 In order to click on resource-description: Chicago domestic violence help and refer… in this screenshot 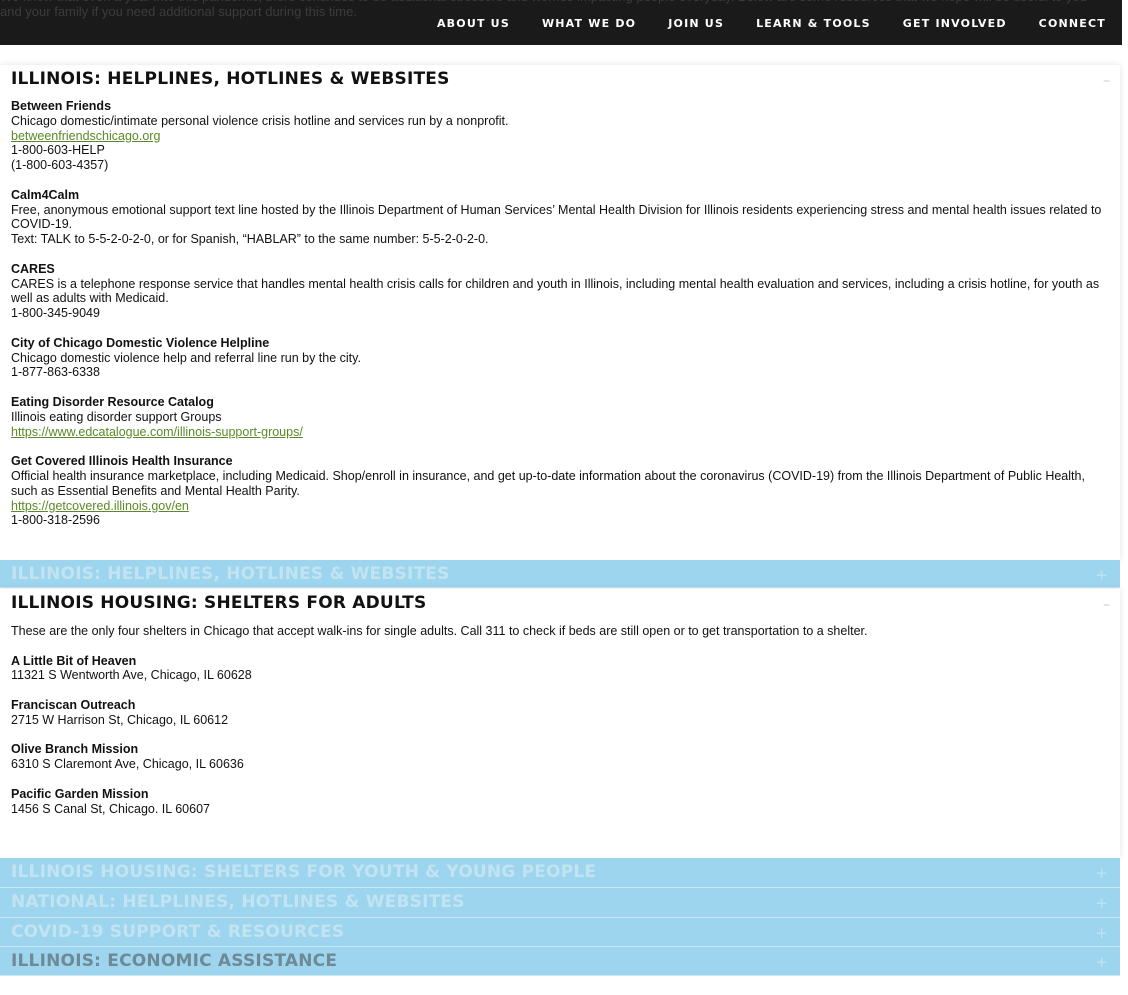, I will do `click(186, 357)`.